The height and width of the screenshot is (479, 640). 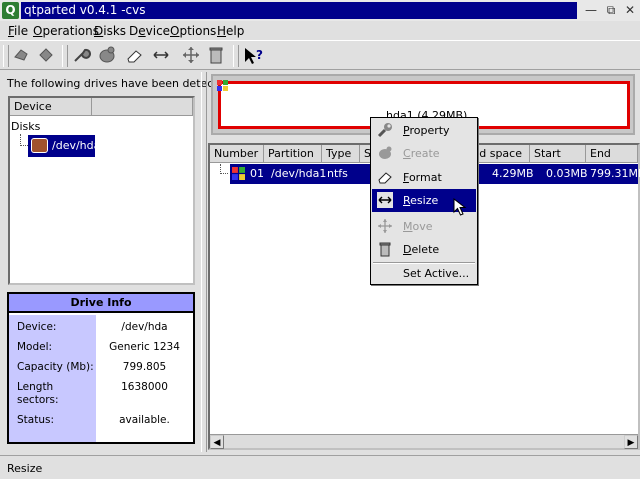 I want to click on close-icon: ✕, so click(x=630, y=10).